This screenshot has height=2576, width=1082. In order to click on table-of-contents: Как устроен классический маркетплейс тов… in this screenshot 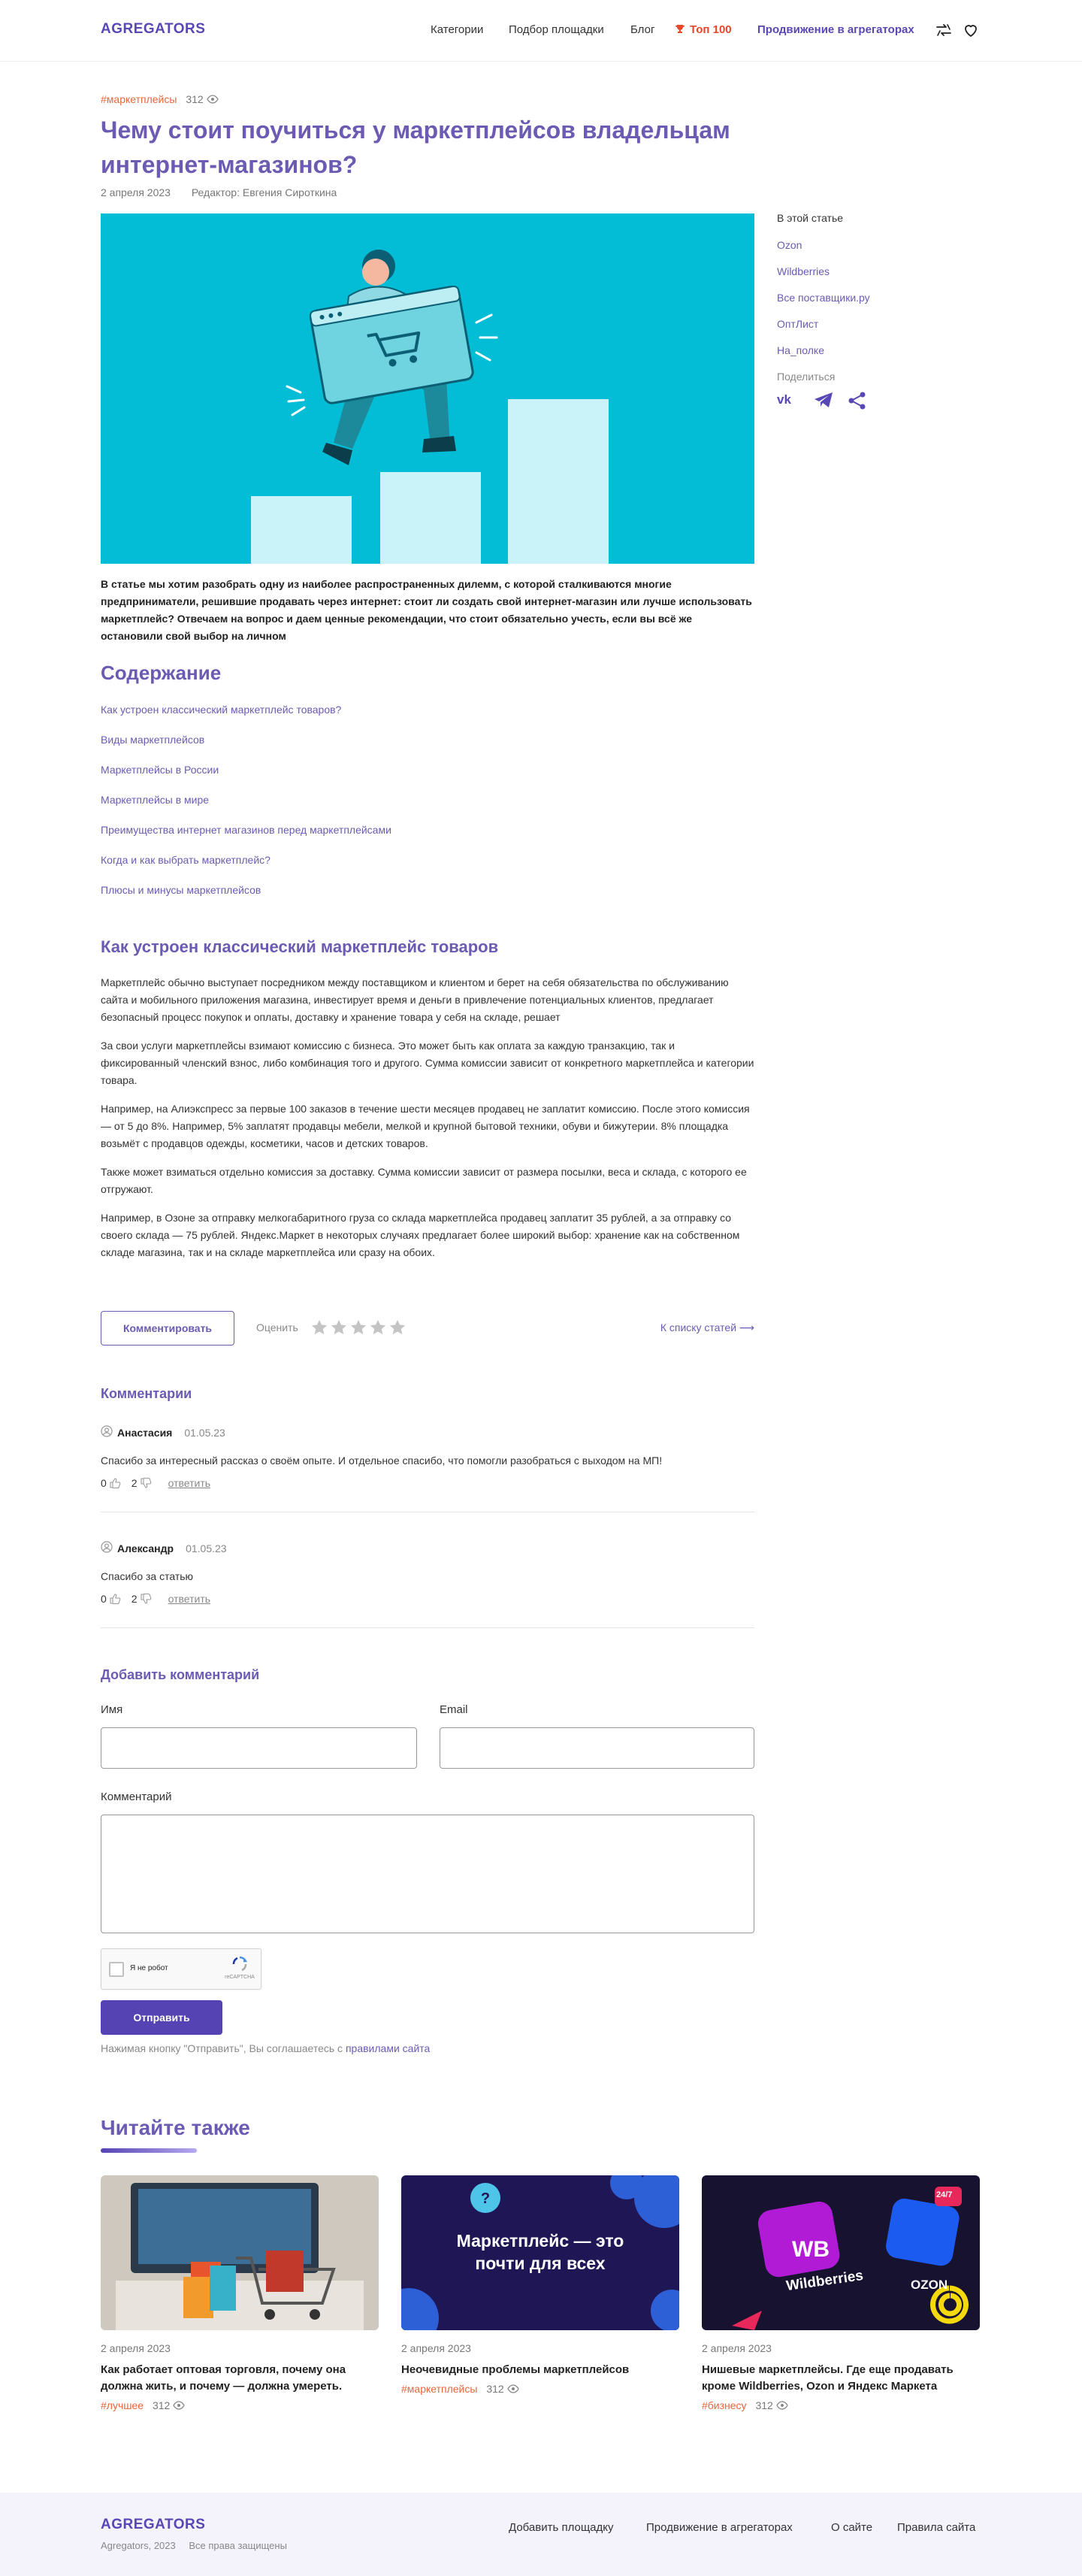, I will do `click(427, 807)`.